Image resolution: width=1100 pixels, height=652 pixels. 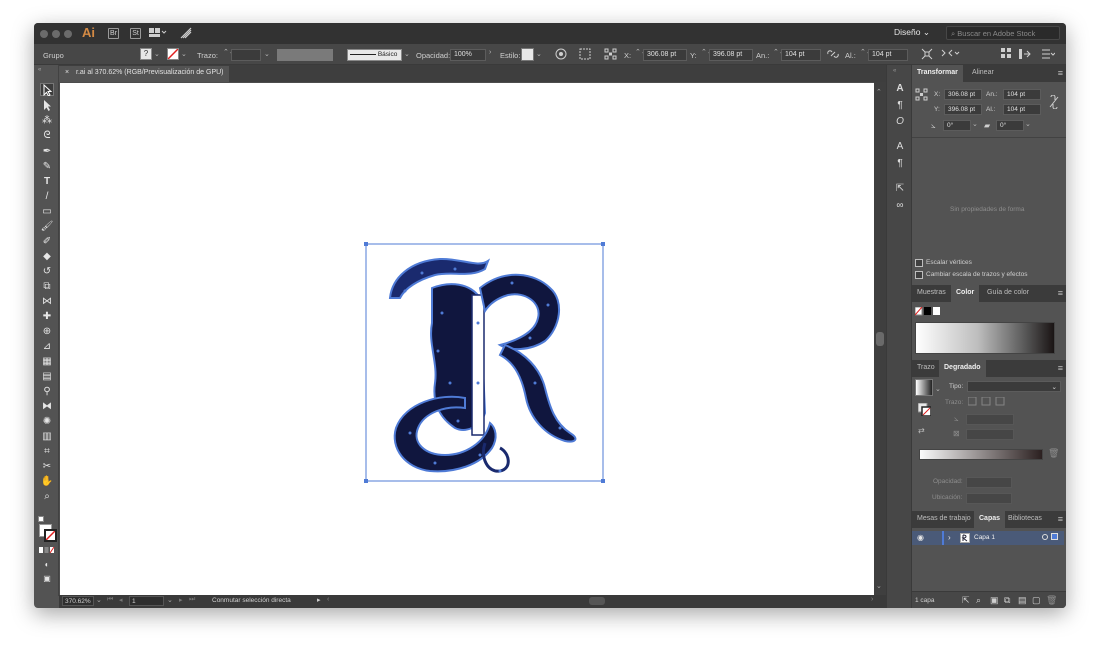 I want to click on last-artboard-icon: ⏭, so click(x=192, y=600).